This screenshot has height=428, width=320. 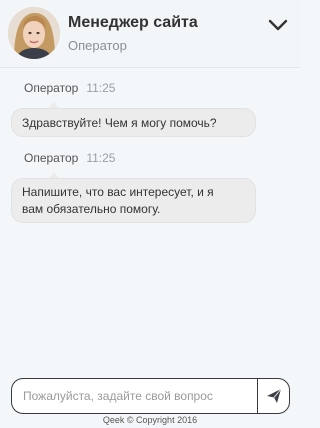 I want to click on copyright-text: Qeek © Copyright 2016, so click(x=150, y=420).